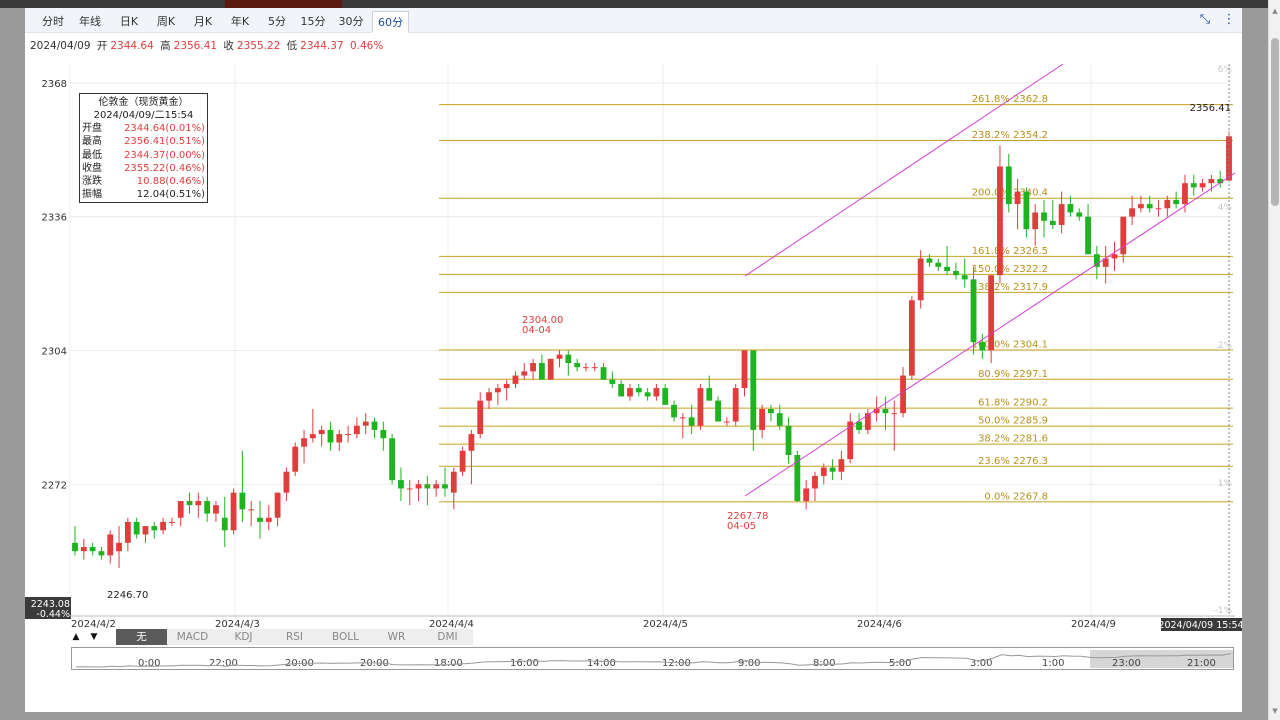  I want to click on crosshair-time: 2024/04/09 15:54, so click(1200, 625).